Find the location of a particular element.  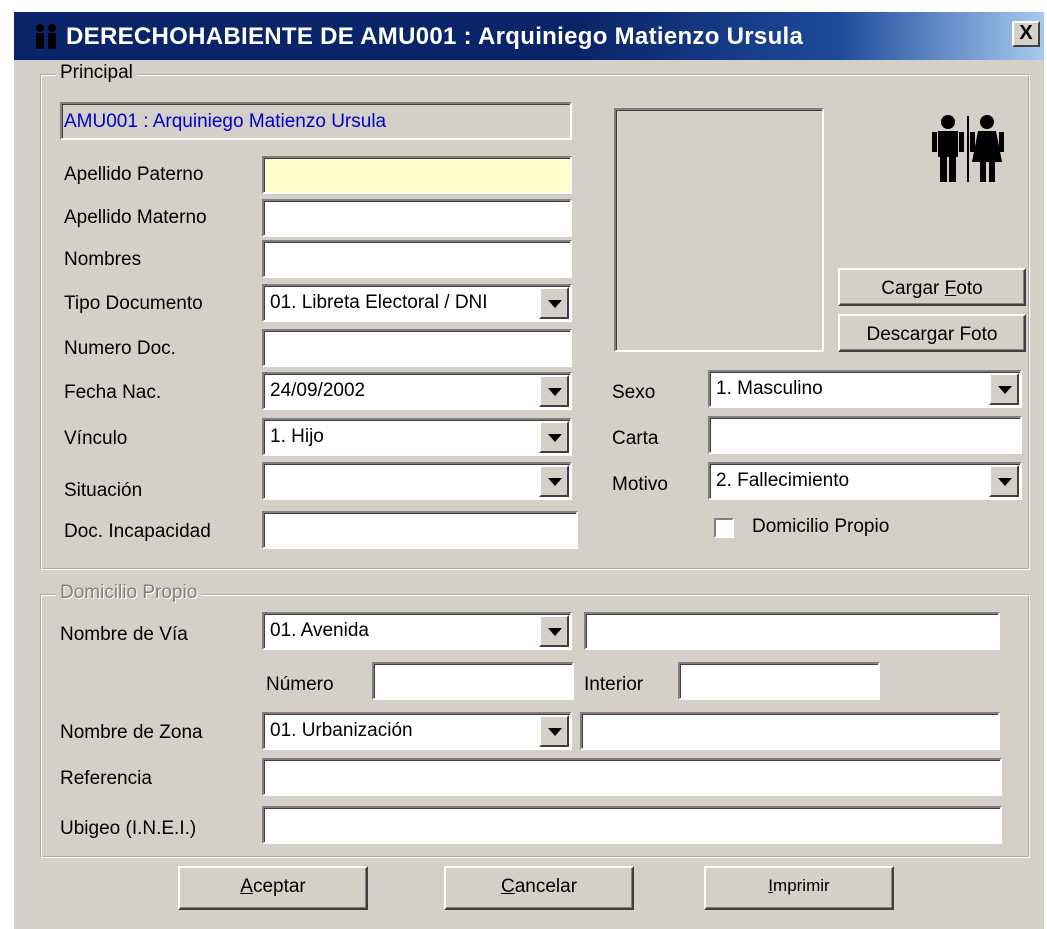

tipo-documento-value: 01. Libreta Electoral / DNI is located at coordinates (379, 302).